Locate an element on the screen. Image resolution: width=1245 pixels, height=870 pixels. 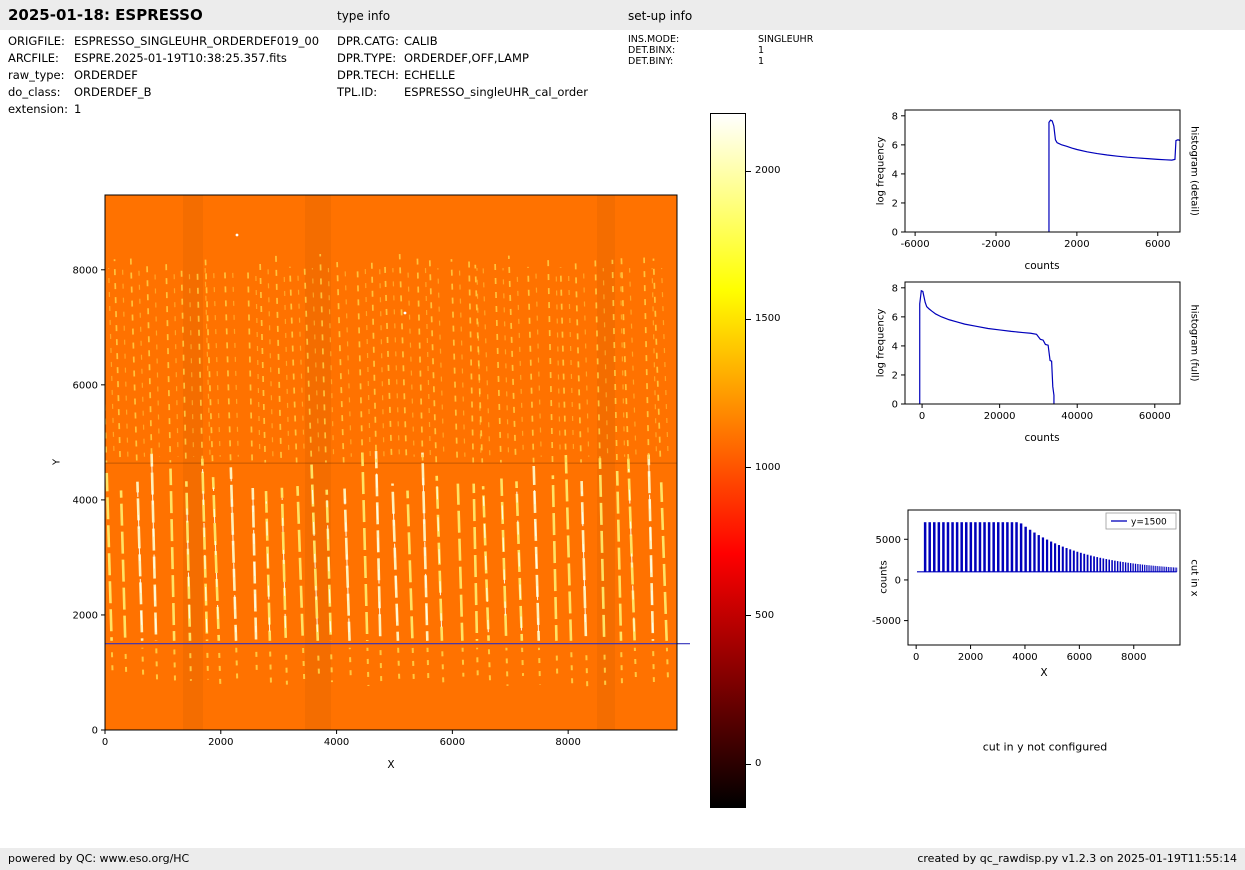
type-info-value: ESPRESSO_singleUHR_cal_order is located at coordinates (496, 92).